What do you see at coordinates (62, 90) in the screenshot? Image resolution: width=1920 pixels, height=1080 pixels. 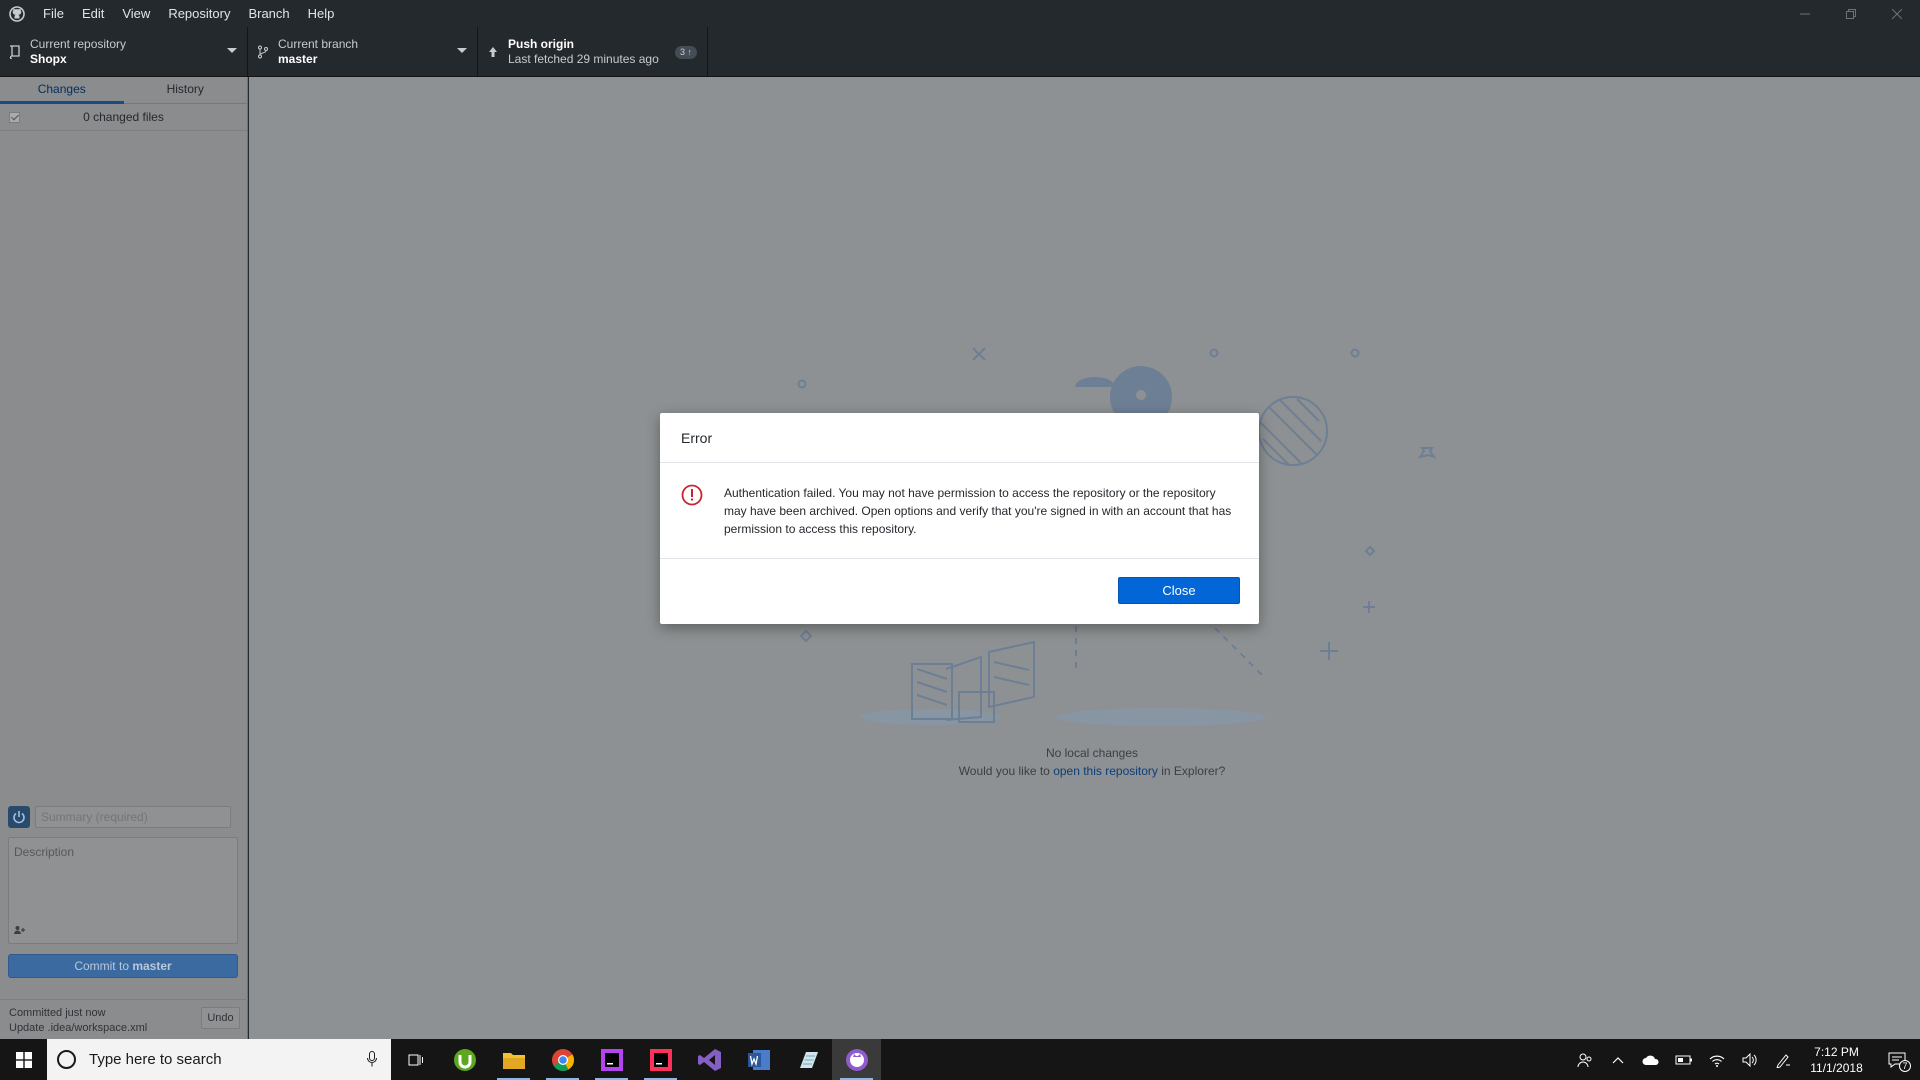 I see `tab-changes: Changes` at bounding box center [62, 90].